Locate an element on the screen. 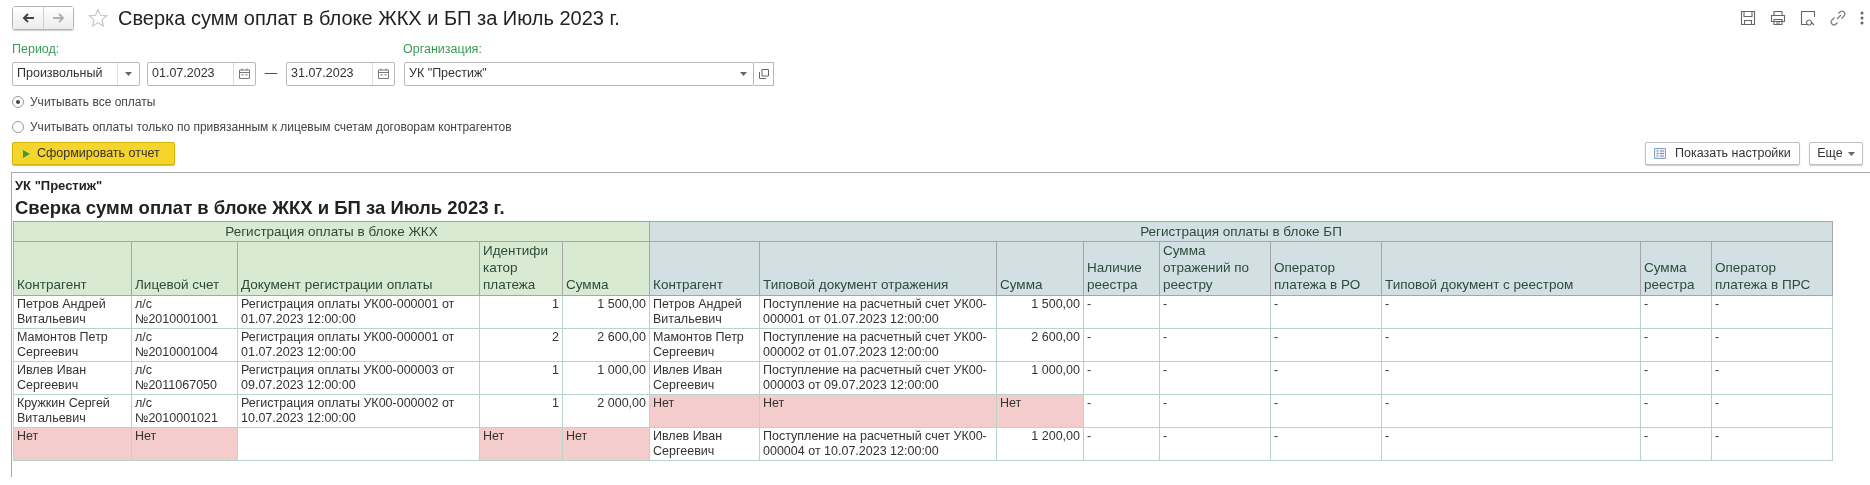 The image size is (1870, 485). left-arrow-icon is located at coordinates (28, 18).